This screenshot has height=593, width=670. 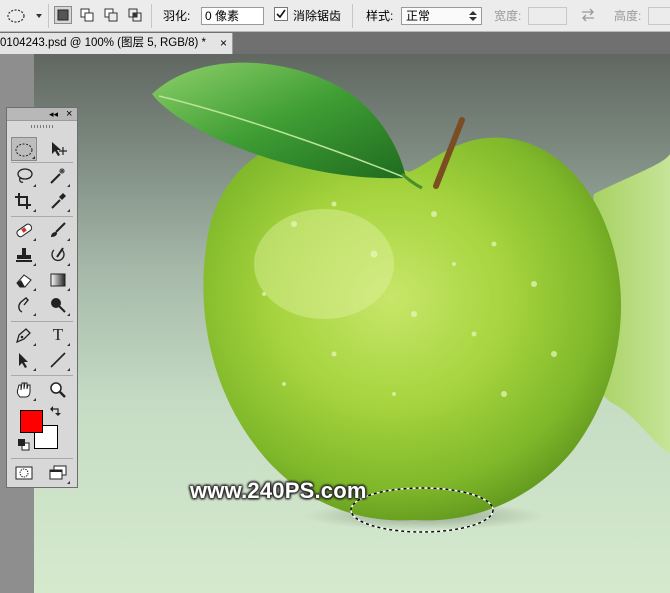 I want to click on blur-tool, so click(x=24, y=305).